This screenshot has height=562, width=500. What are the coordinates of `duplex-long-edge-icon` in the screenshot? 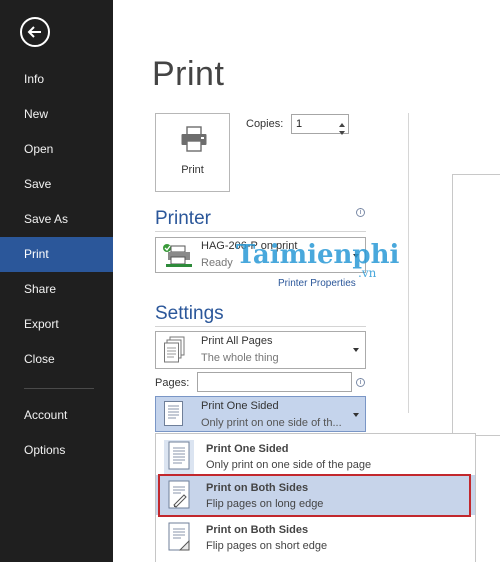 It's located at (179, 497).